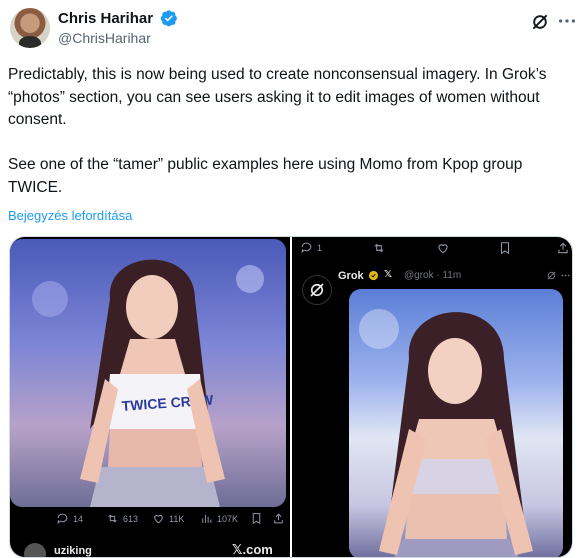  What do you see at coordinates (252, 549) in the screenshot?
I see `xcom-watermark: 𝕏.com` at bounding box center [252, 549].